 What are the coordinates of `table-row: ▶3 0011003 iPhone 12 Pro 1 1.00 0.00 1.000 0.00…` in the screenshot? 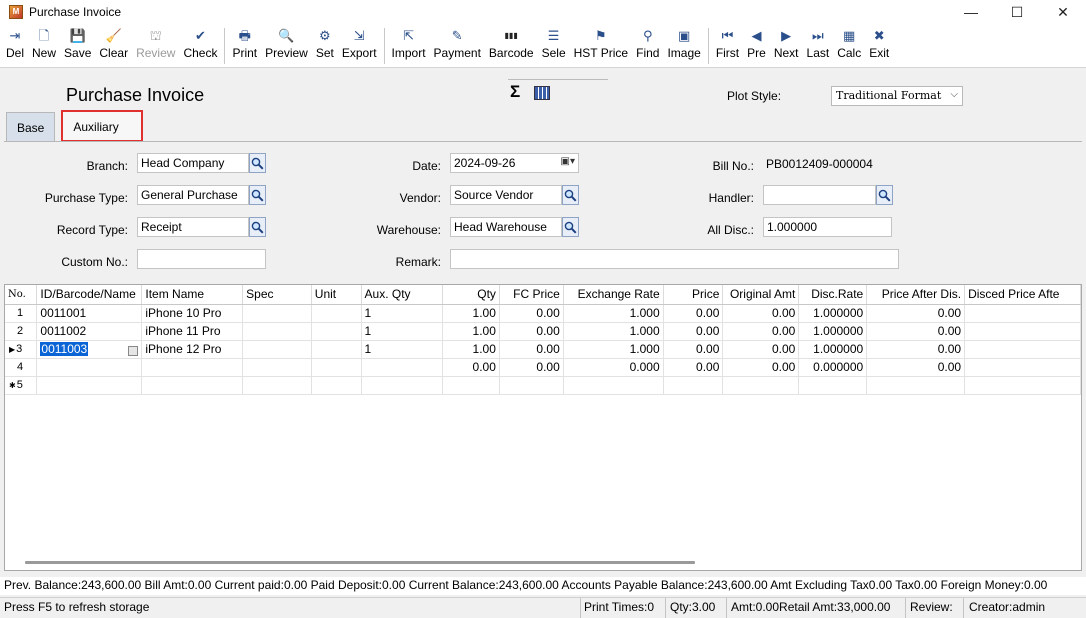 It's located at (543, 349).